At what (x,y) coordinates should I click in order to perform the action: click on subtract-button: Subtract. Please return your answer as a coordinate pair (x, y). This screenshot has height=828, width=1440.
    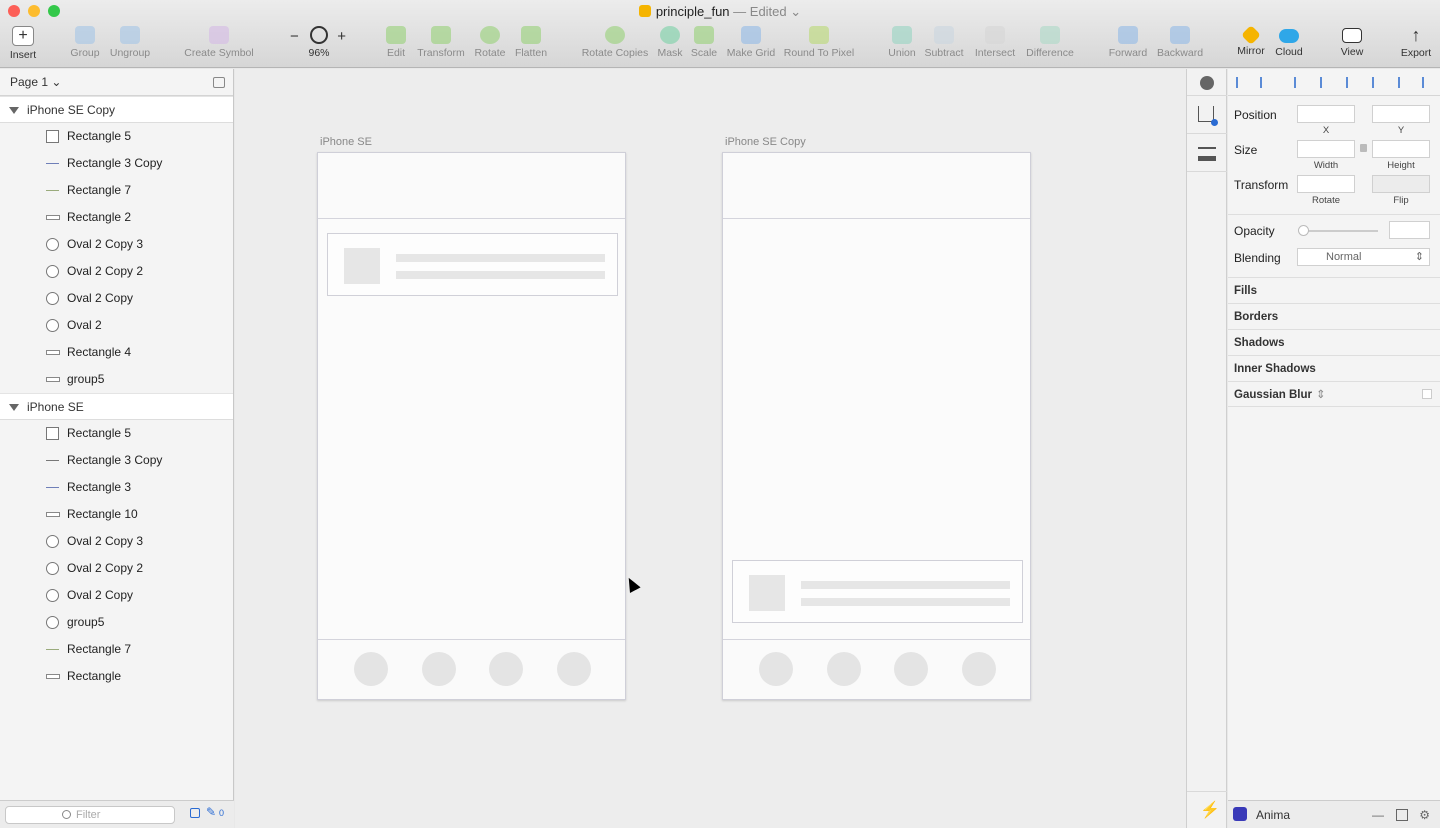
    Looking at the image, I should click on (944, 46).